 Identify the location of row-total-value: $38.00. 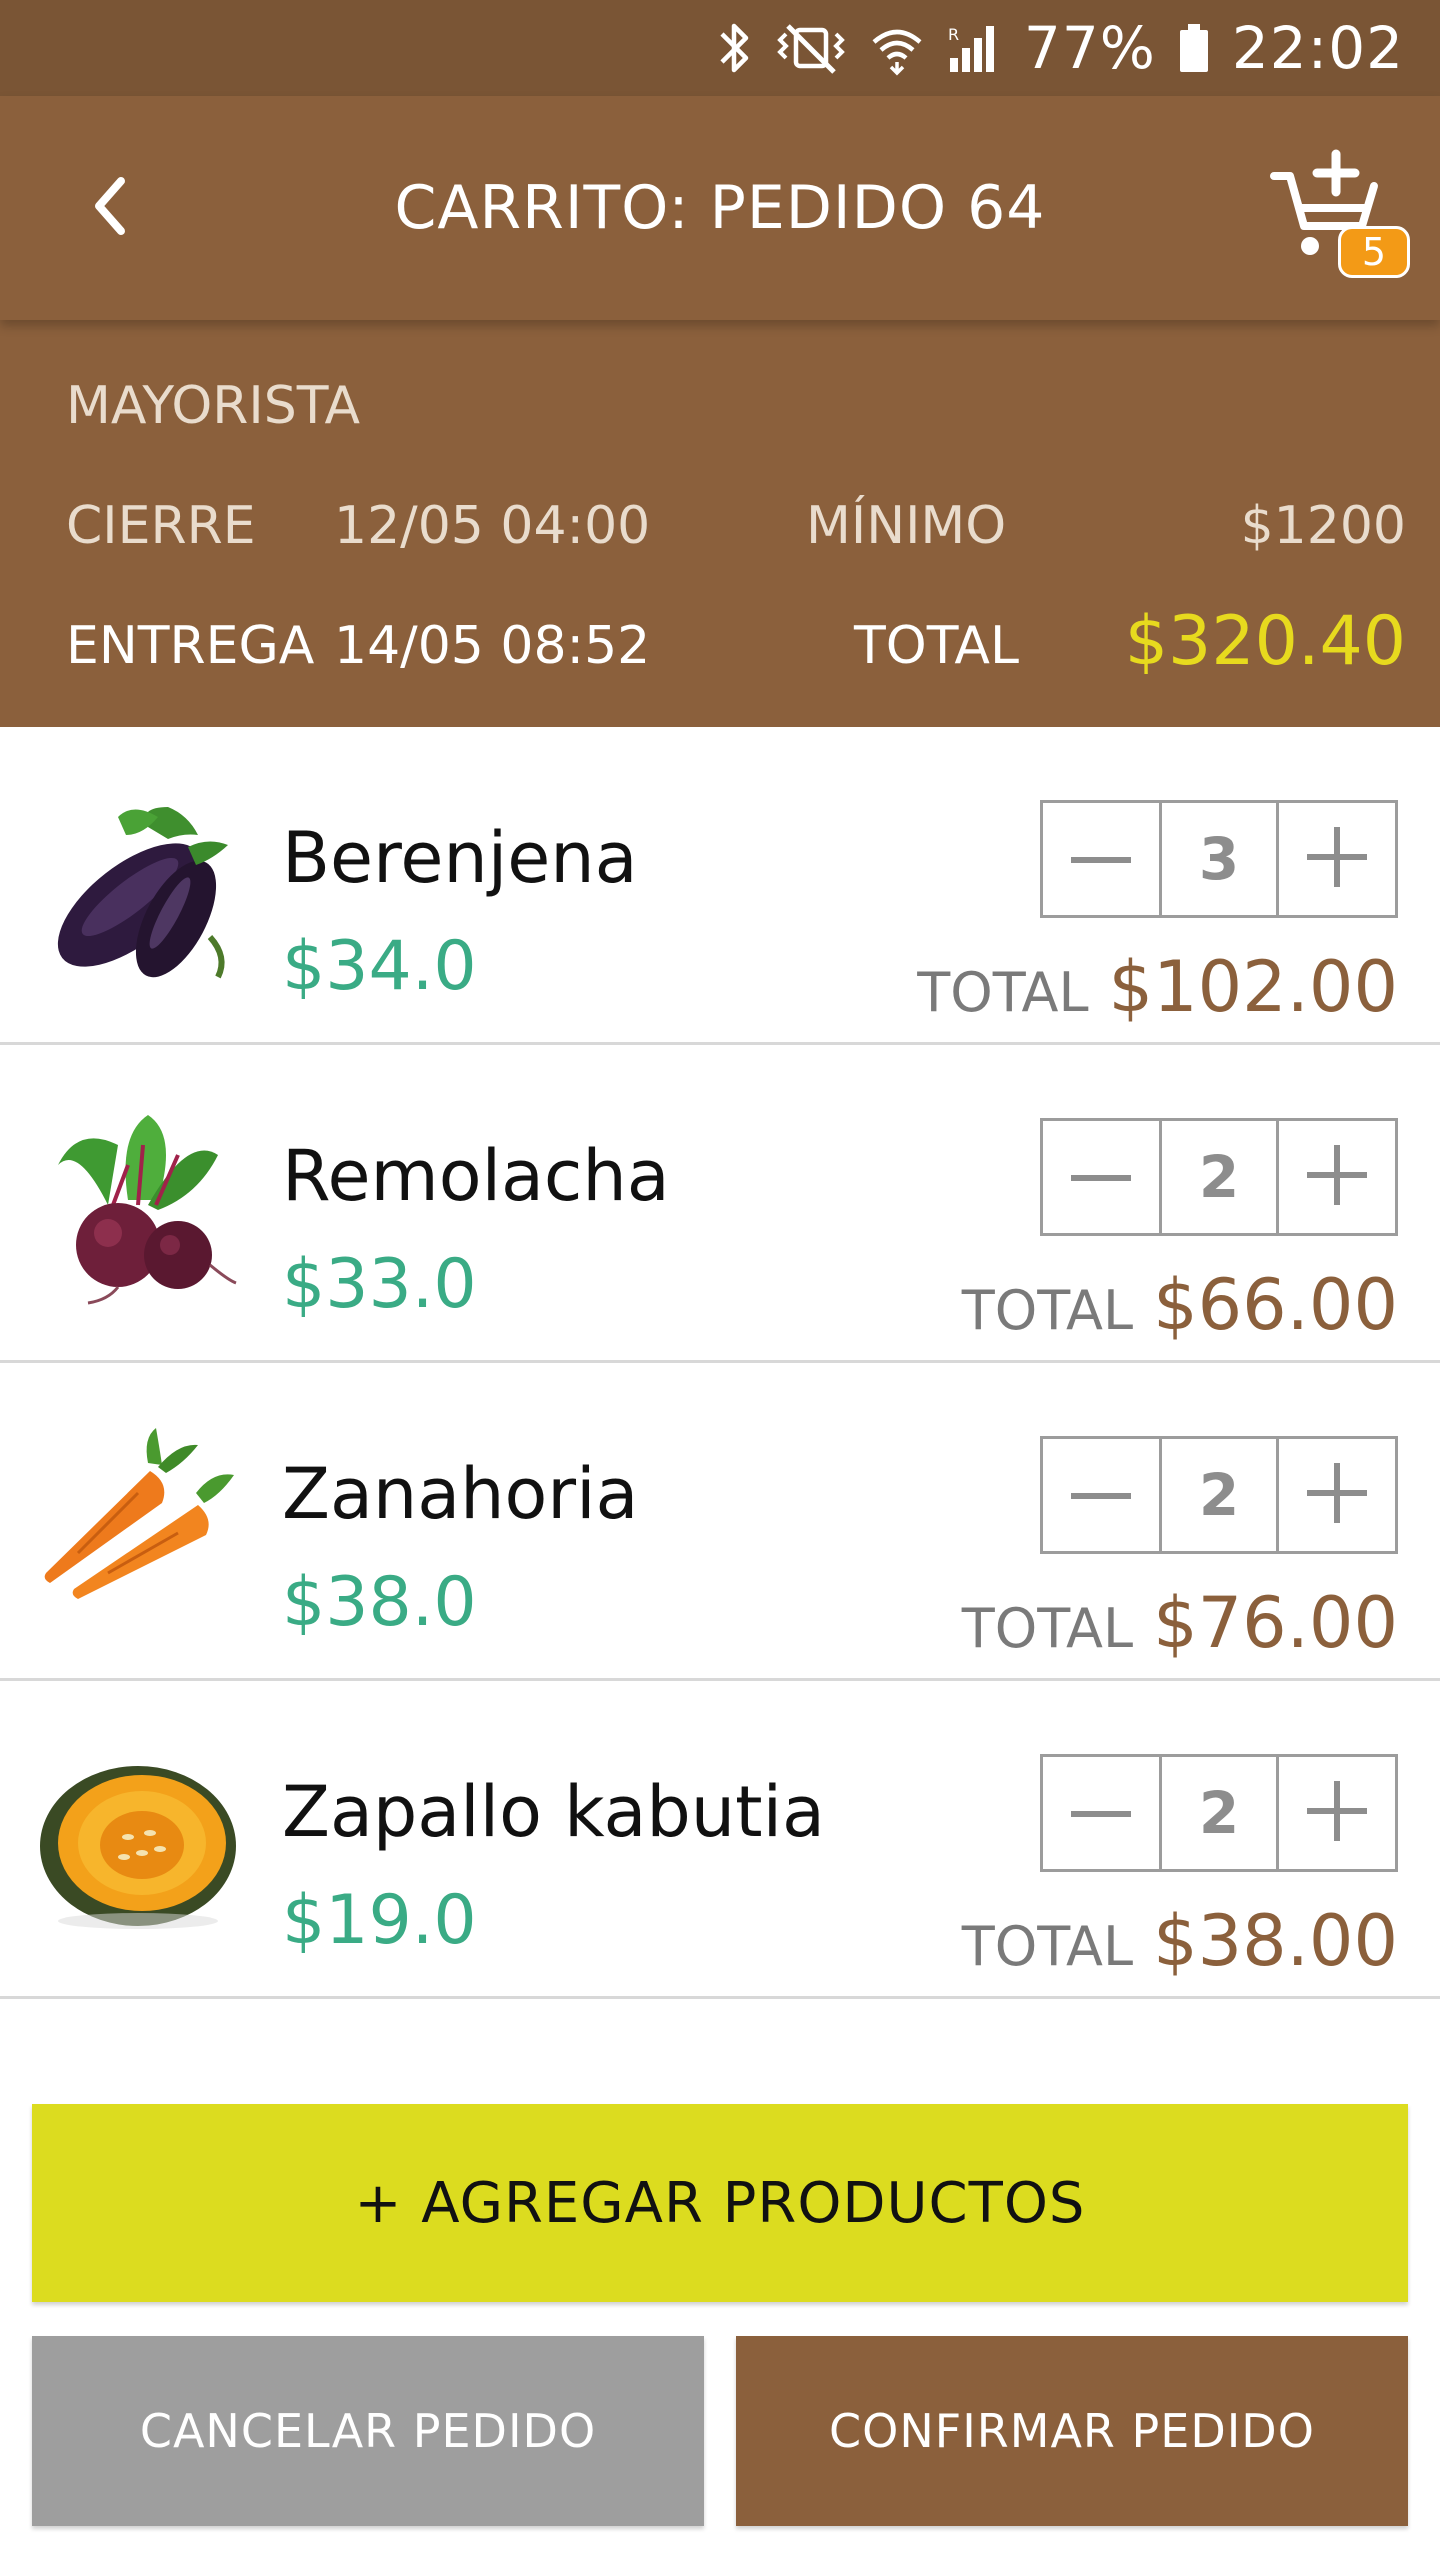
(1275, 1941).